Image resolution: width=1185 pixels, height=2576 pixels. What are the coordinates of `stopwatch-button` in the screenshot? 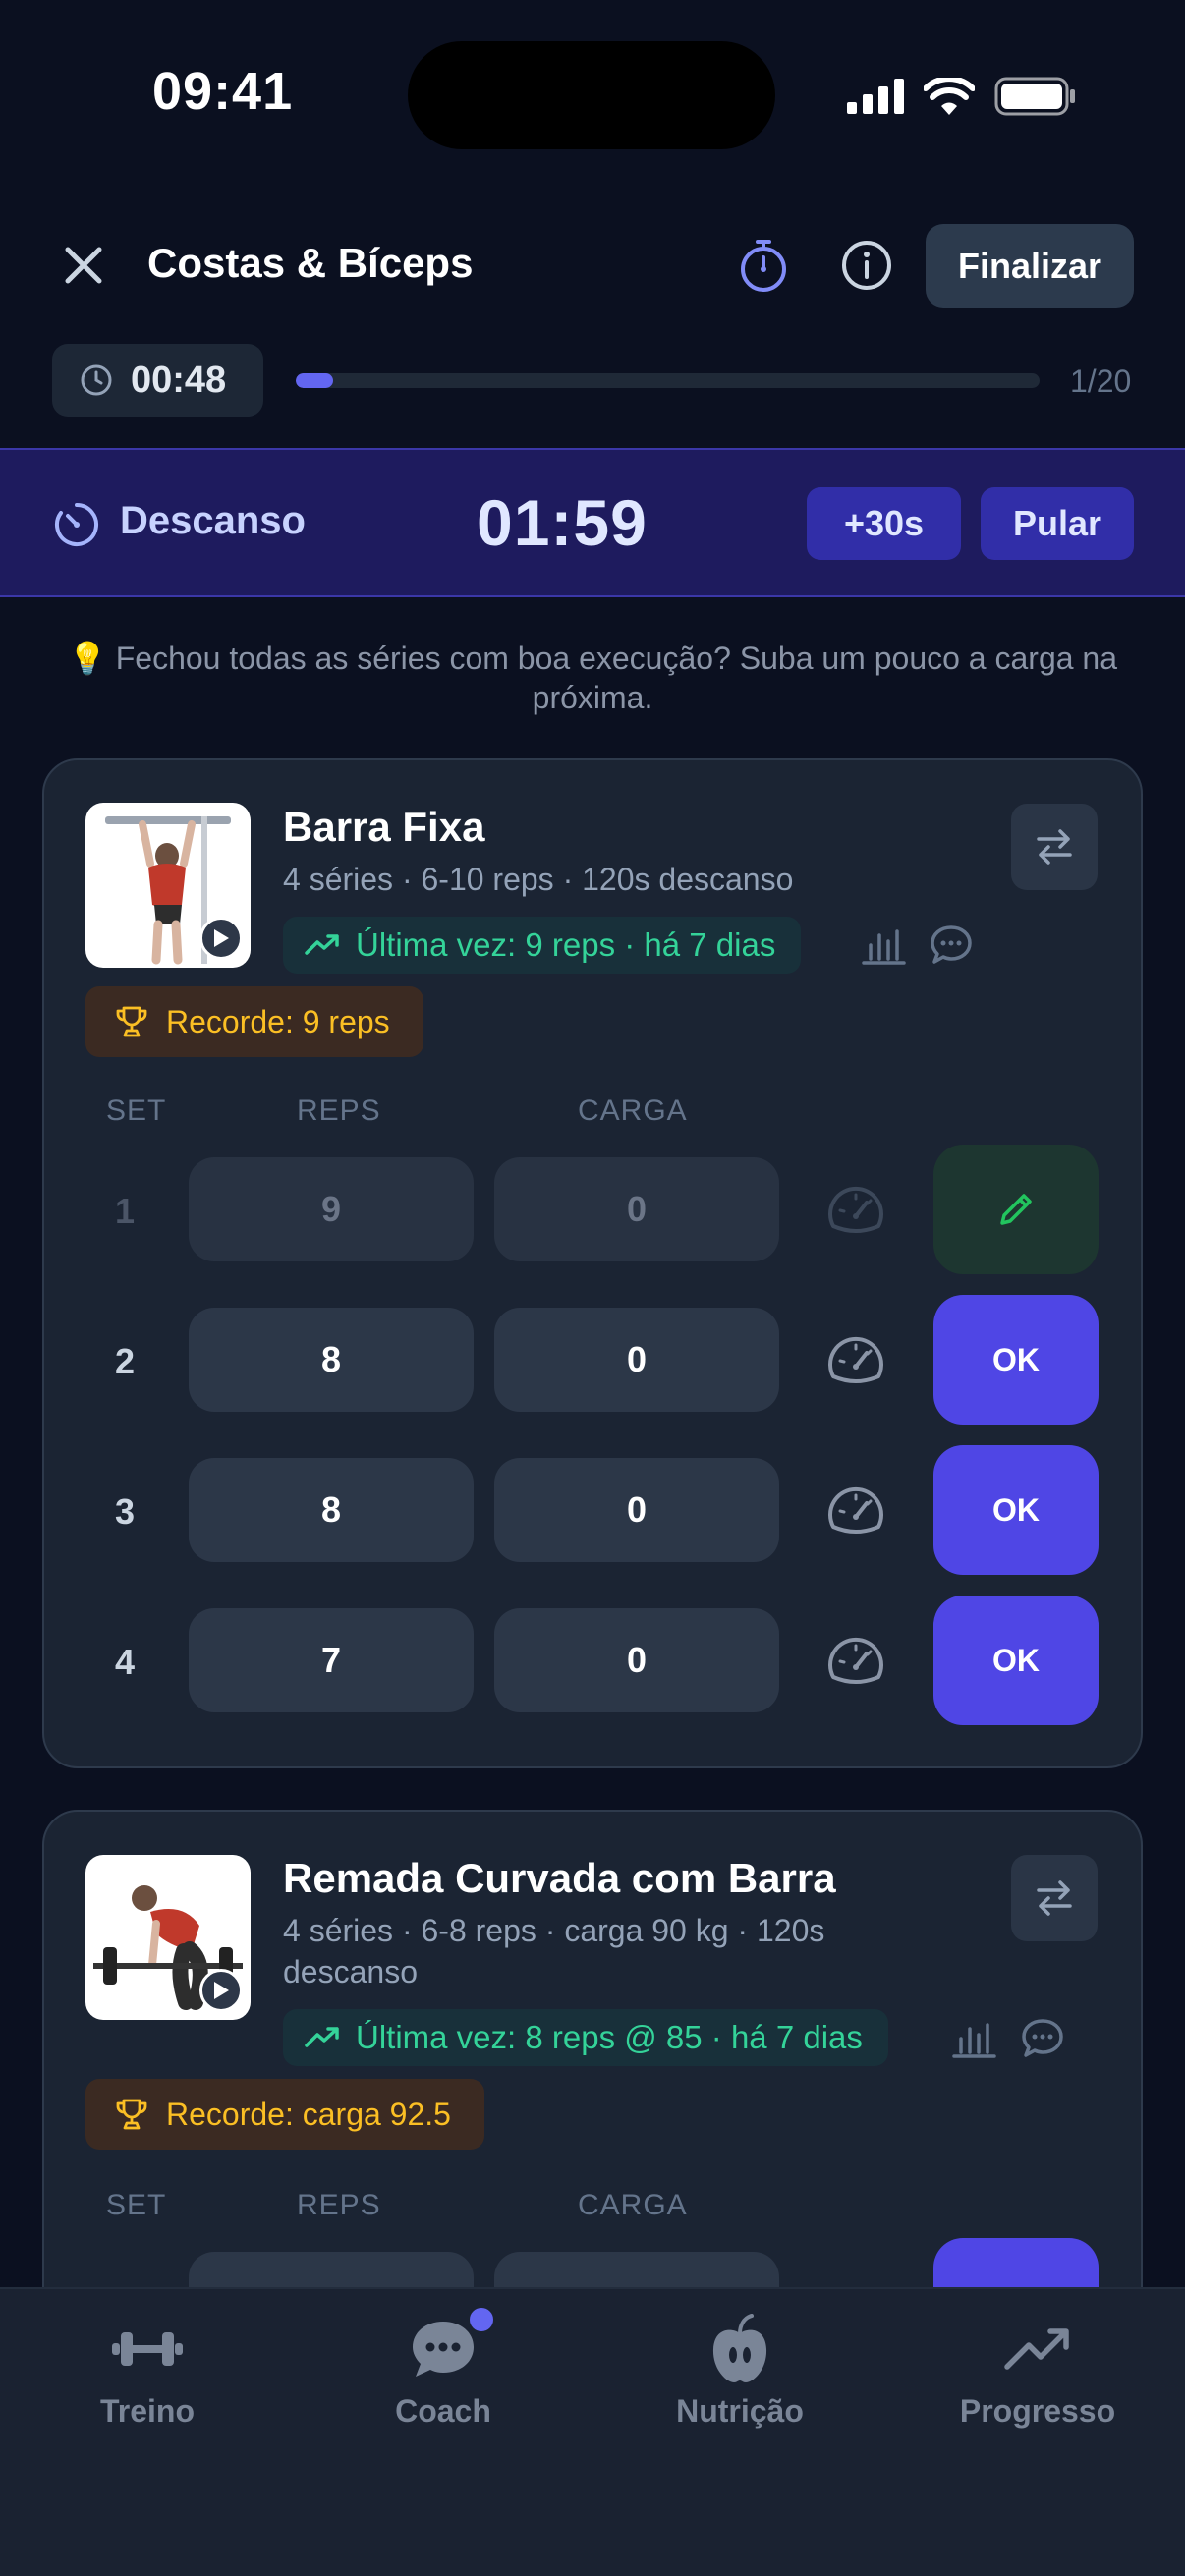 It's located at (763, 265).